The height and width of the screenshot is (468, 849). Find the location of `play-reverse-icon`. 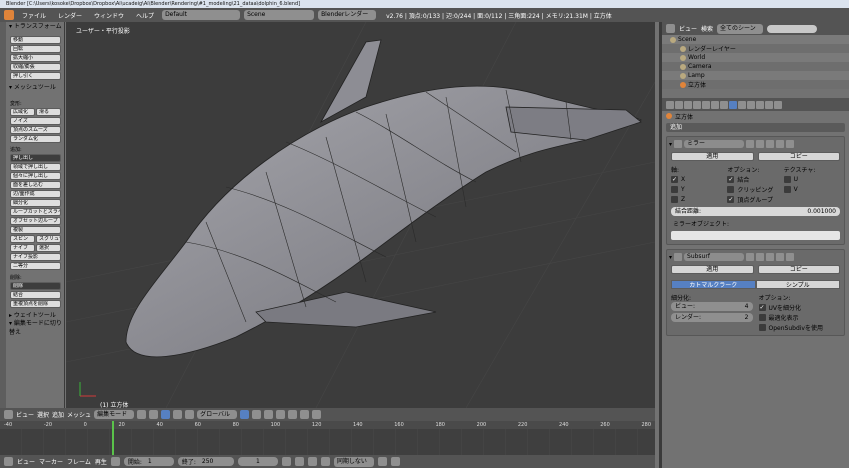

play-reverse-icon is located at coordinates (299, 461).